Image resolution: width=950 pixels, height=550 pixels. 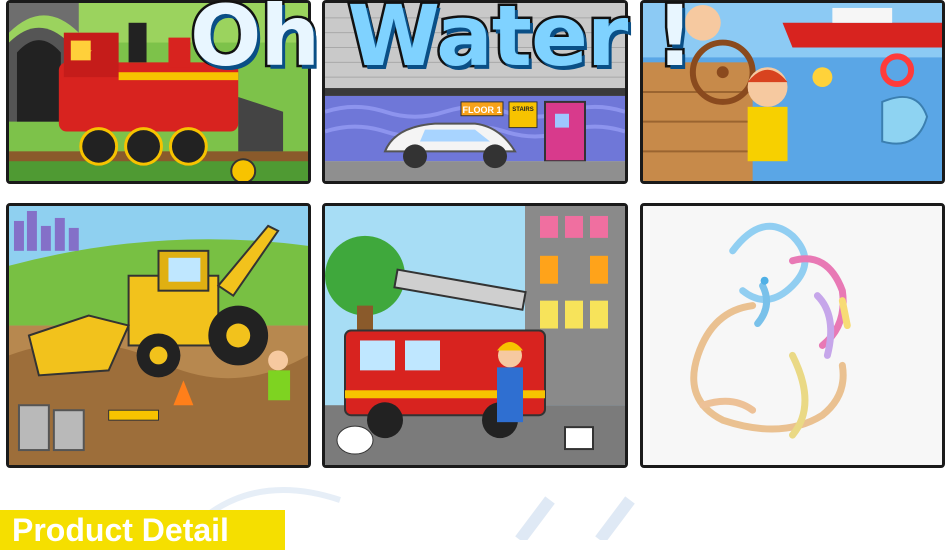 I want to click on fire-truck-illustration, so click(x=475, y=335).